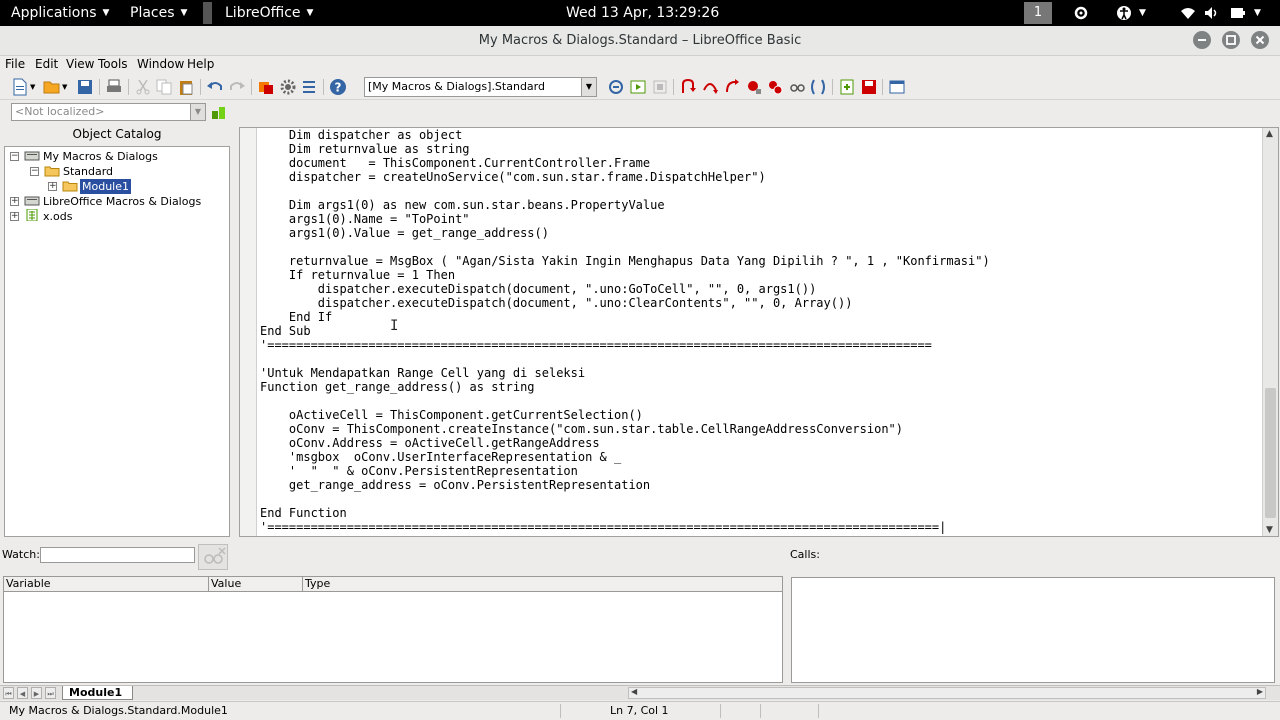 This screenshot has width=1280, height=720. I want to click on modules-icon, so click(309, 87).